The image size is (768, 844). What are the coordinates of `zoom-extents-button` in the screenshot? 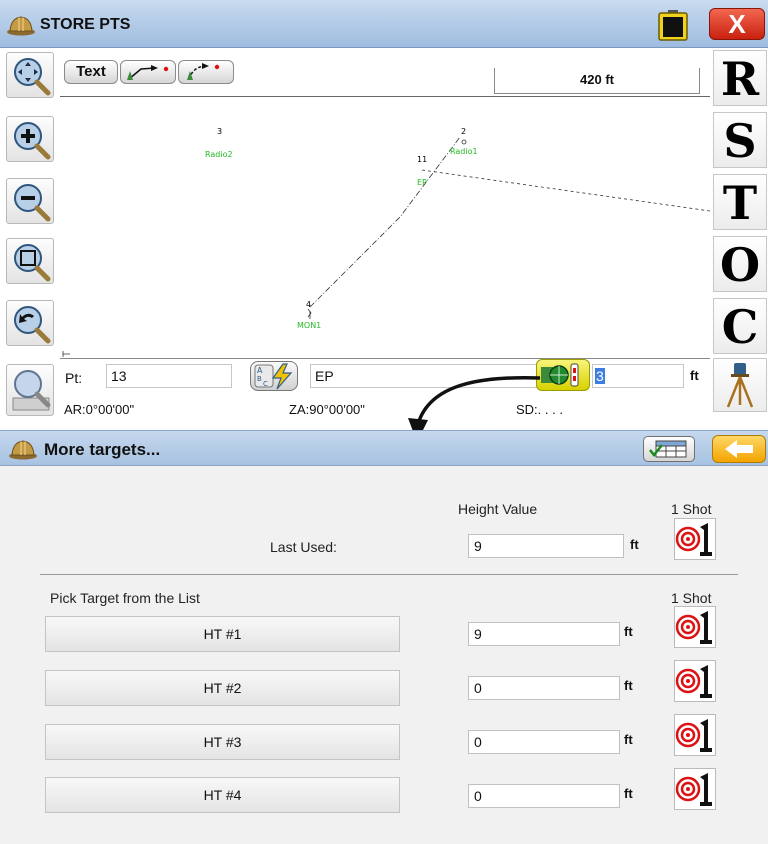 It's located at (30, 390).